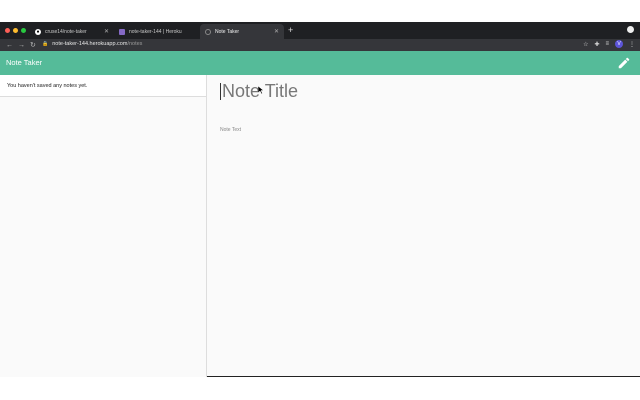  I want to click on more-menu-icon: ⋮, so click(632, 44).